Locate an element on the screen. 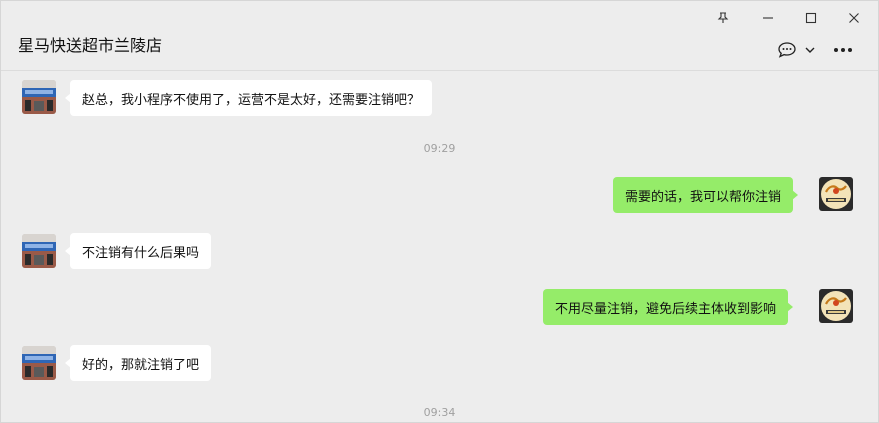 The width and height of the screenshot is (879, 423). pin-icon is located at coordinates (723, 18).